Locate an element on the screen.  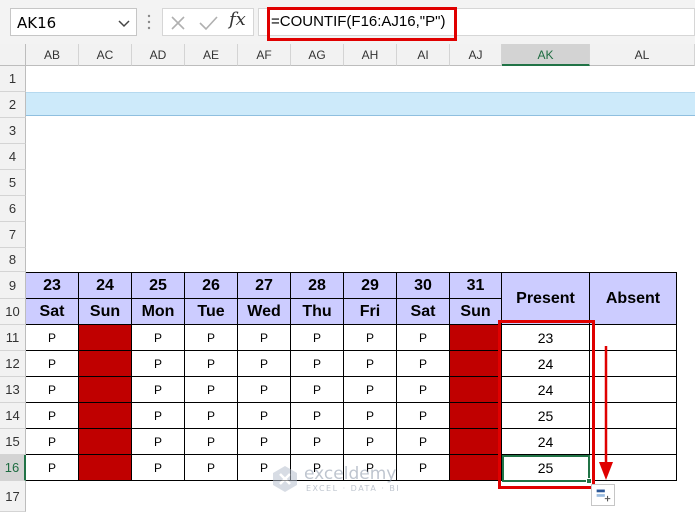
row-header-16: 16 is located at coordinates (13, 468).